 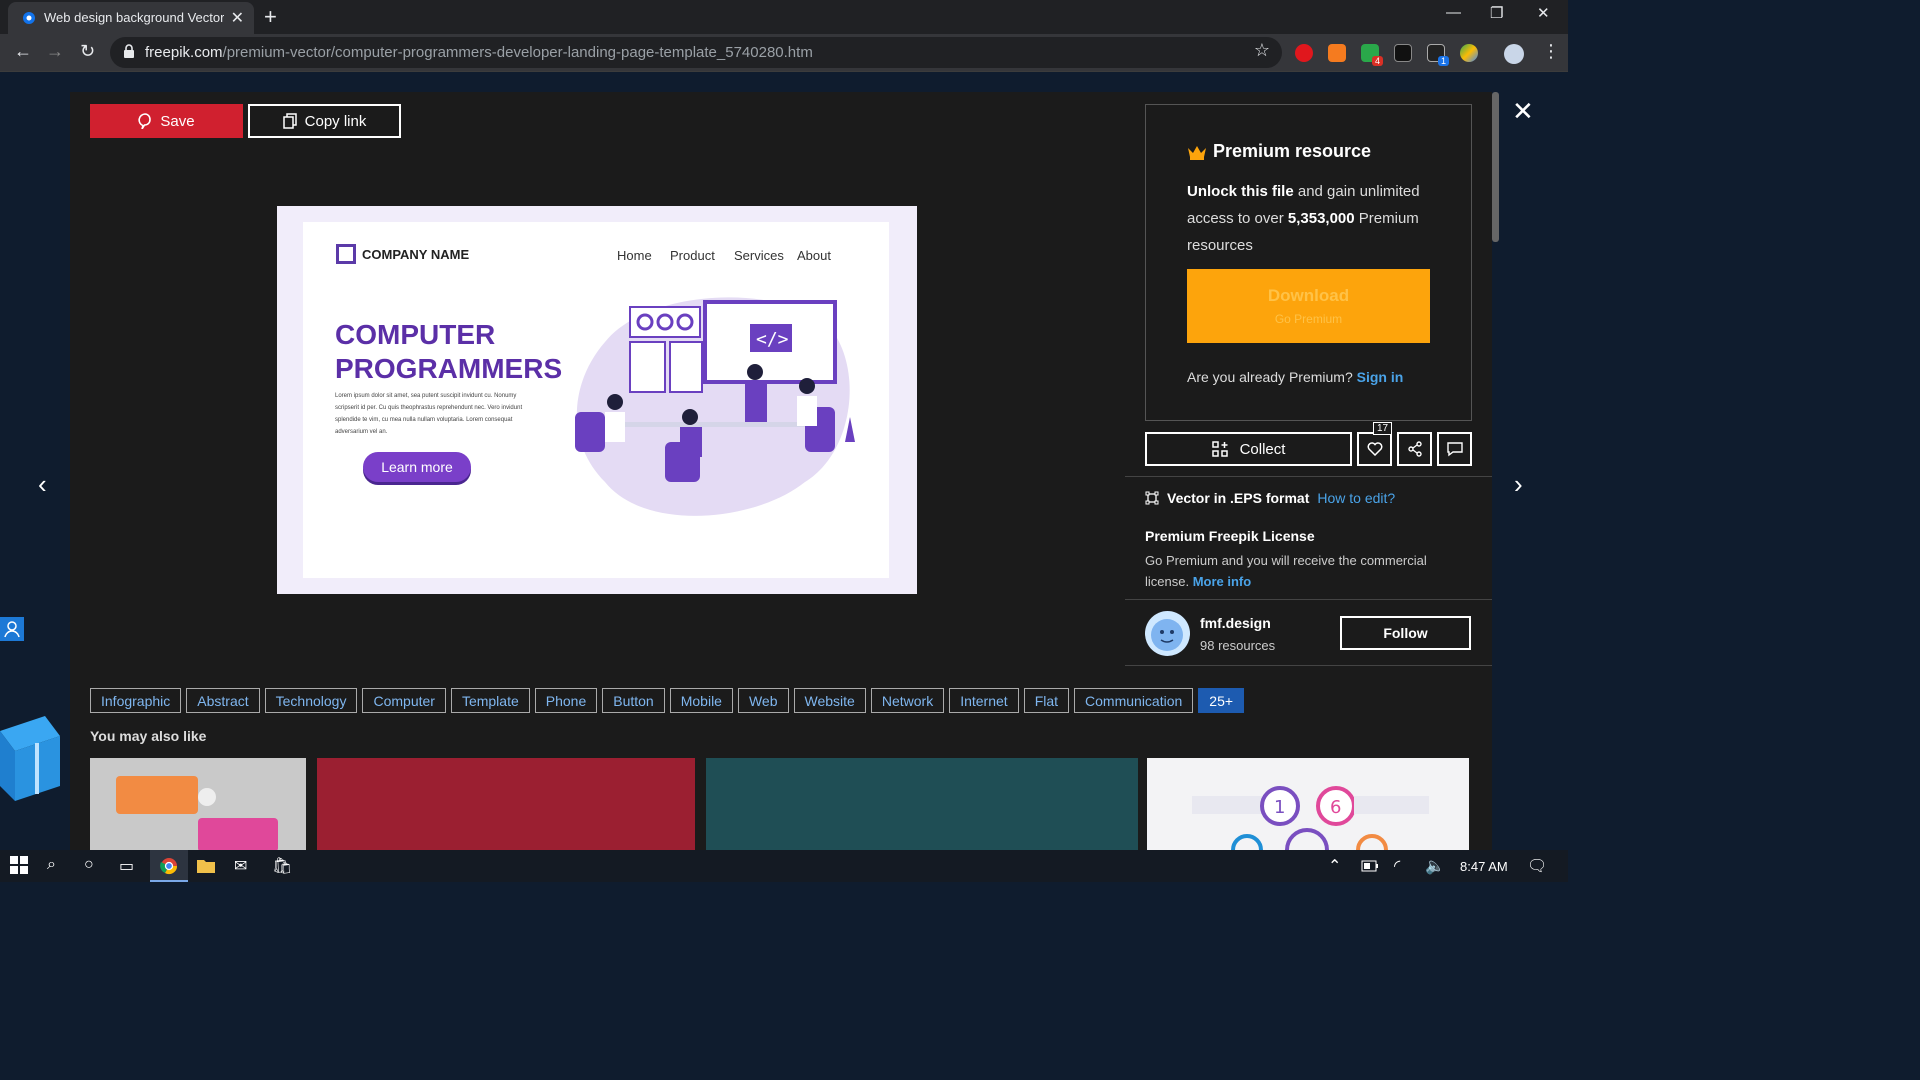 What do you see at coordinates (145, 121) in the screenshot?
I see `pinterest-icon` at bounding box center [145, 121].